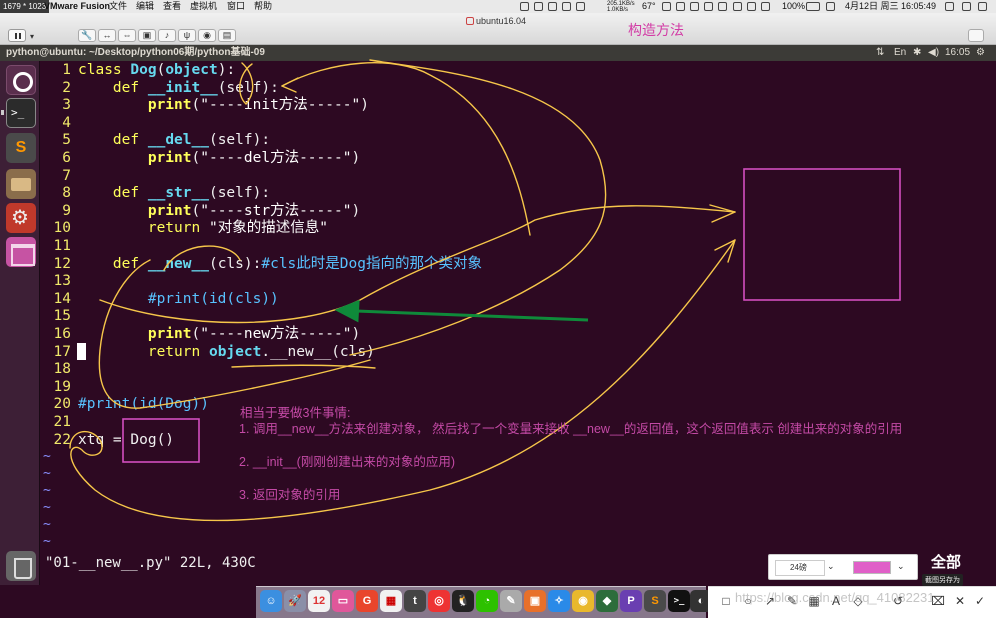 The height and width of the screenshot is (618, 996). I want to click on volume-icon: ◀), so click(933, 53).